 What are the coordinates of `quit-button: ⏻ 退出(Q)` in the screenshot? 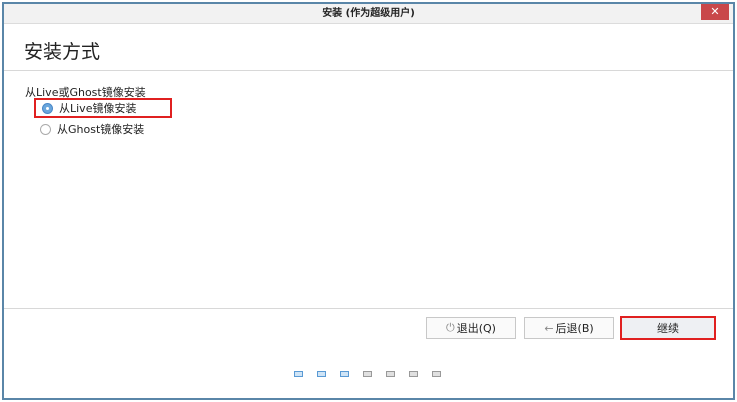 It's located at (471, 328).